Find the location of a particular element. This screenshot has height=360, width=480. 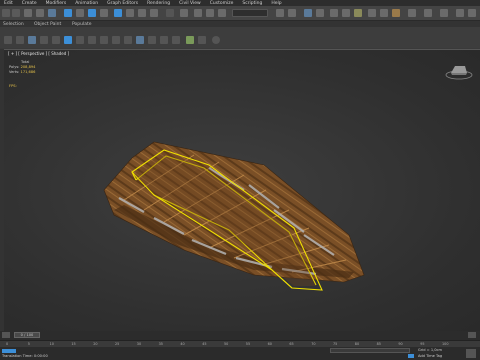

playback-controls is located at coordinates (471, 353).